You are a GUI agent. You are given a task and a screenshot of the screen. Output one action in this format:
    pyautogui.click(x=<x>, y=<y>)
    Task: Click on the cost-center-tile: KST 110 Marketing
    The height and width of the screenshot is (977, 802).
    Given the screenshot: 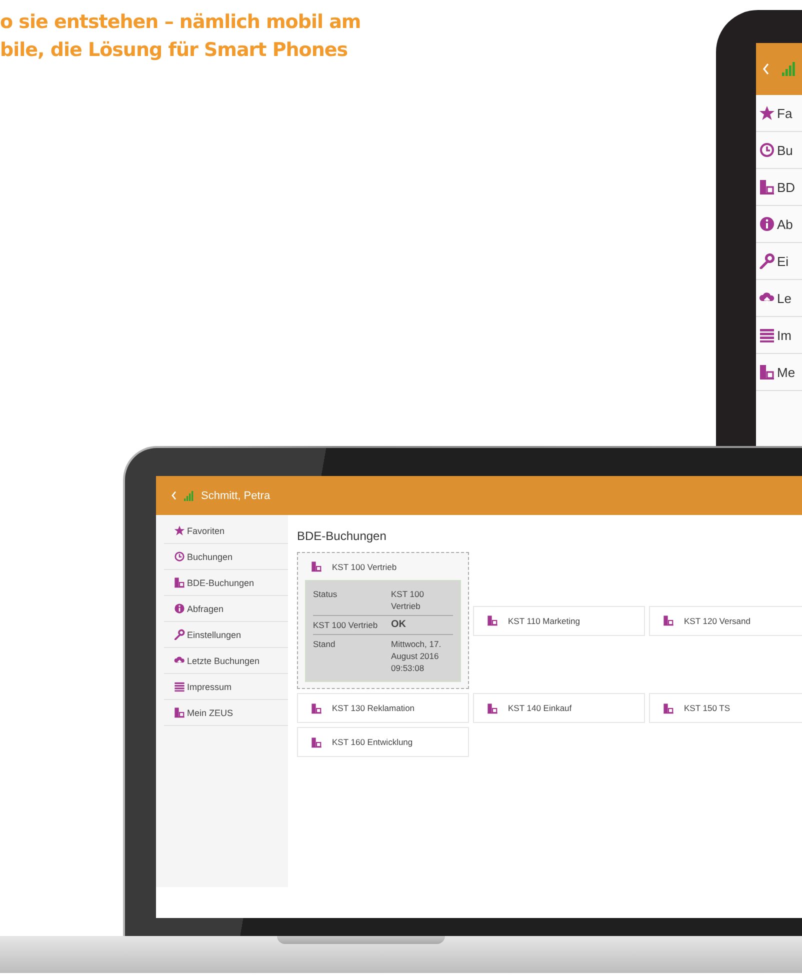 What is the action you would take?
    pyautogui.click(x=559, y=621)
    